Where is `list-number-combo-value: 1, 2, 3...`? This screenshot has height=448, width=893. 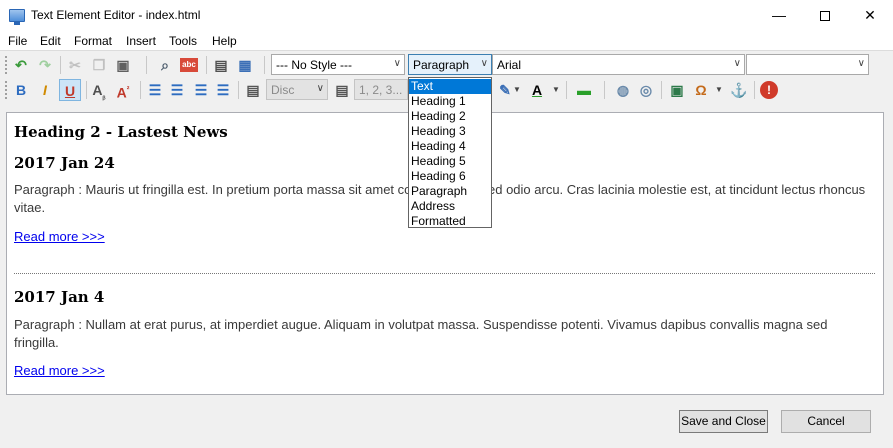 list-number-combo-value: 1, 2, 3... is located at coordinates (381, 90).